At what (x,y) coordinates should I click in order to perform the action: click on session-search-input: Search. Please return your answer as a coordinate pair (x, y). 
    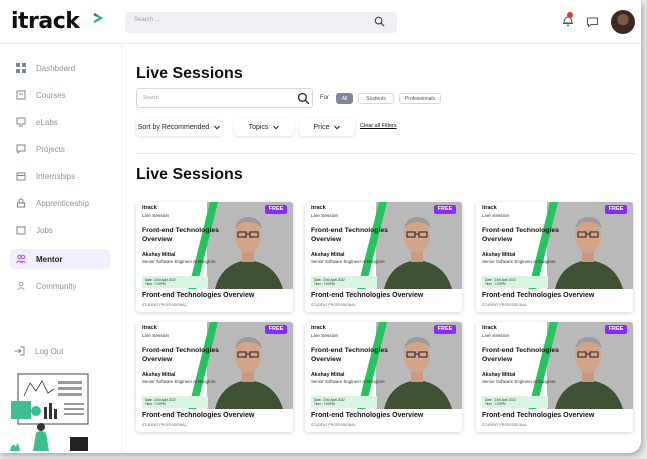
    Looking at the image, I should click on (224, 98).